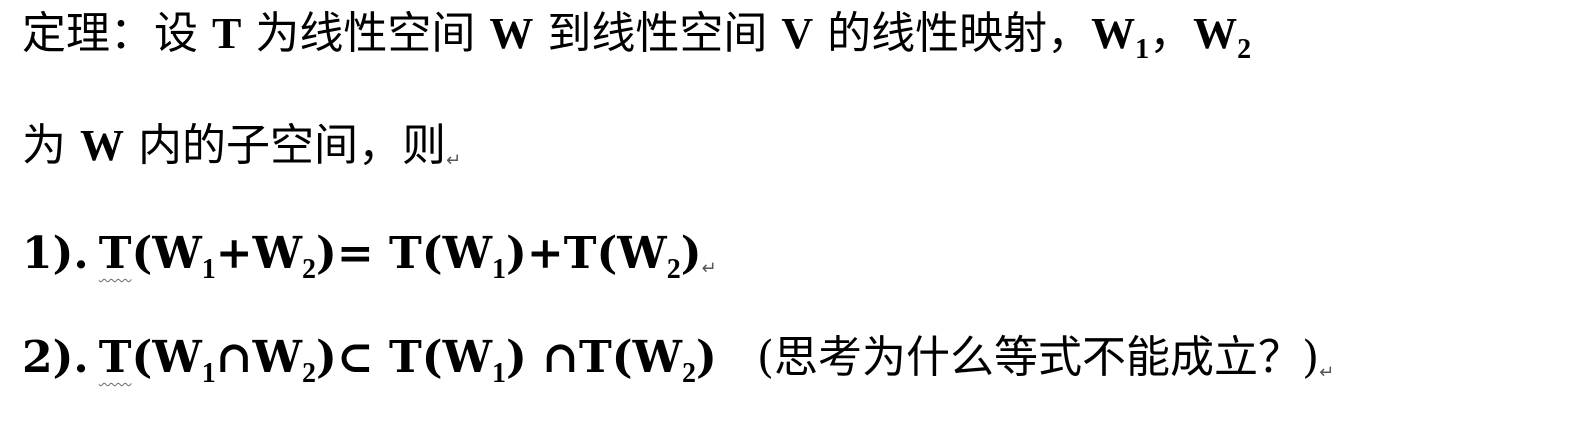  I want to click on theorem-statement-line-1: 定理：设 T 为线性空间 W 到线性空间 V 的线性映射，W1，W2, so click(636, 42).